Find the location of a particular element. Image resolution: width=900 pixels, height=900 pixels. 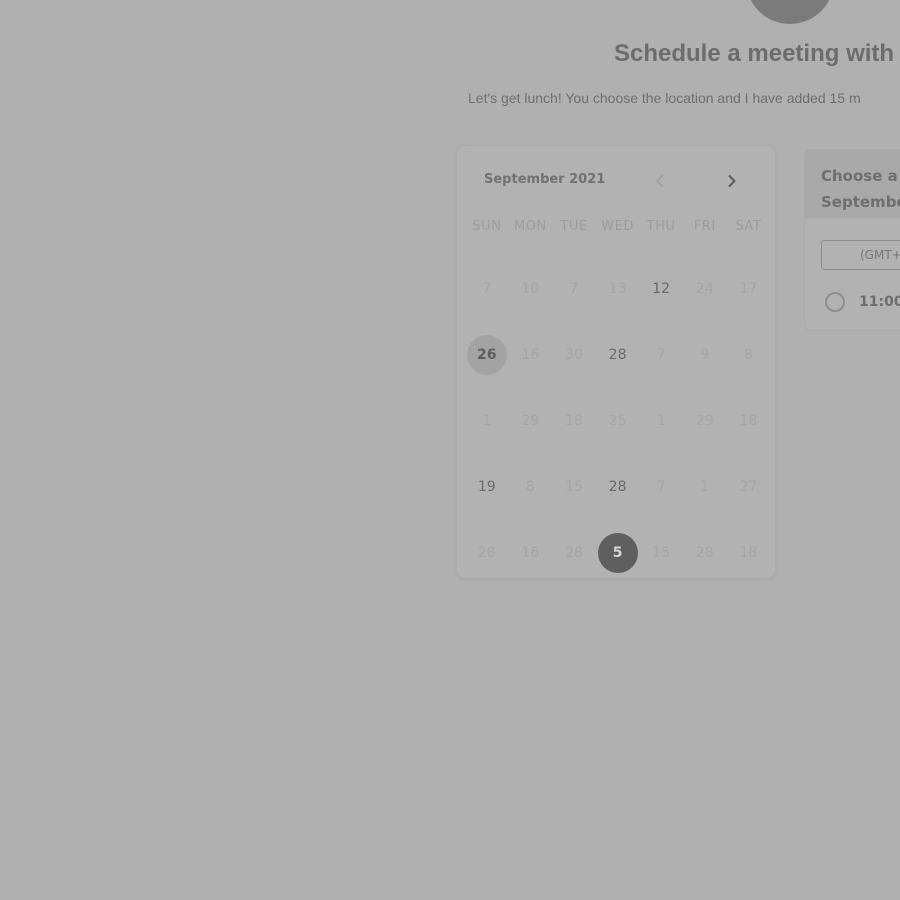

date-cell: 30 is located at coordinates (574, 355).